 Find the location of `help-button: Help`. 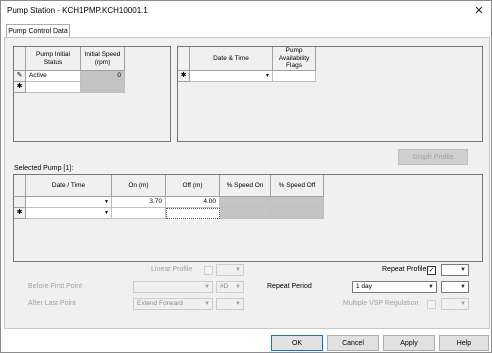

help-button: Help is located at coordinates (464, 343).